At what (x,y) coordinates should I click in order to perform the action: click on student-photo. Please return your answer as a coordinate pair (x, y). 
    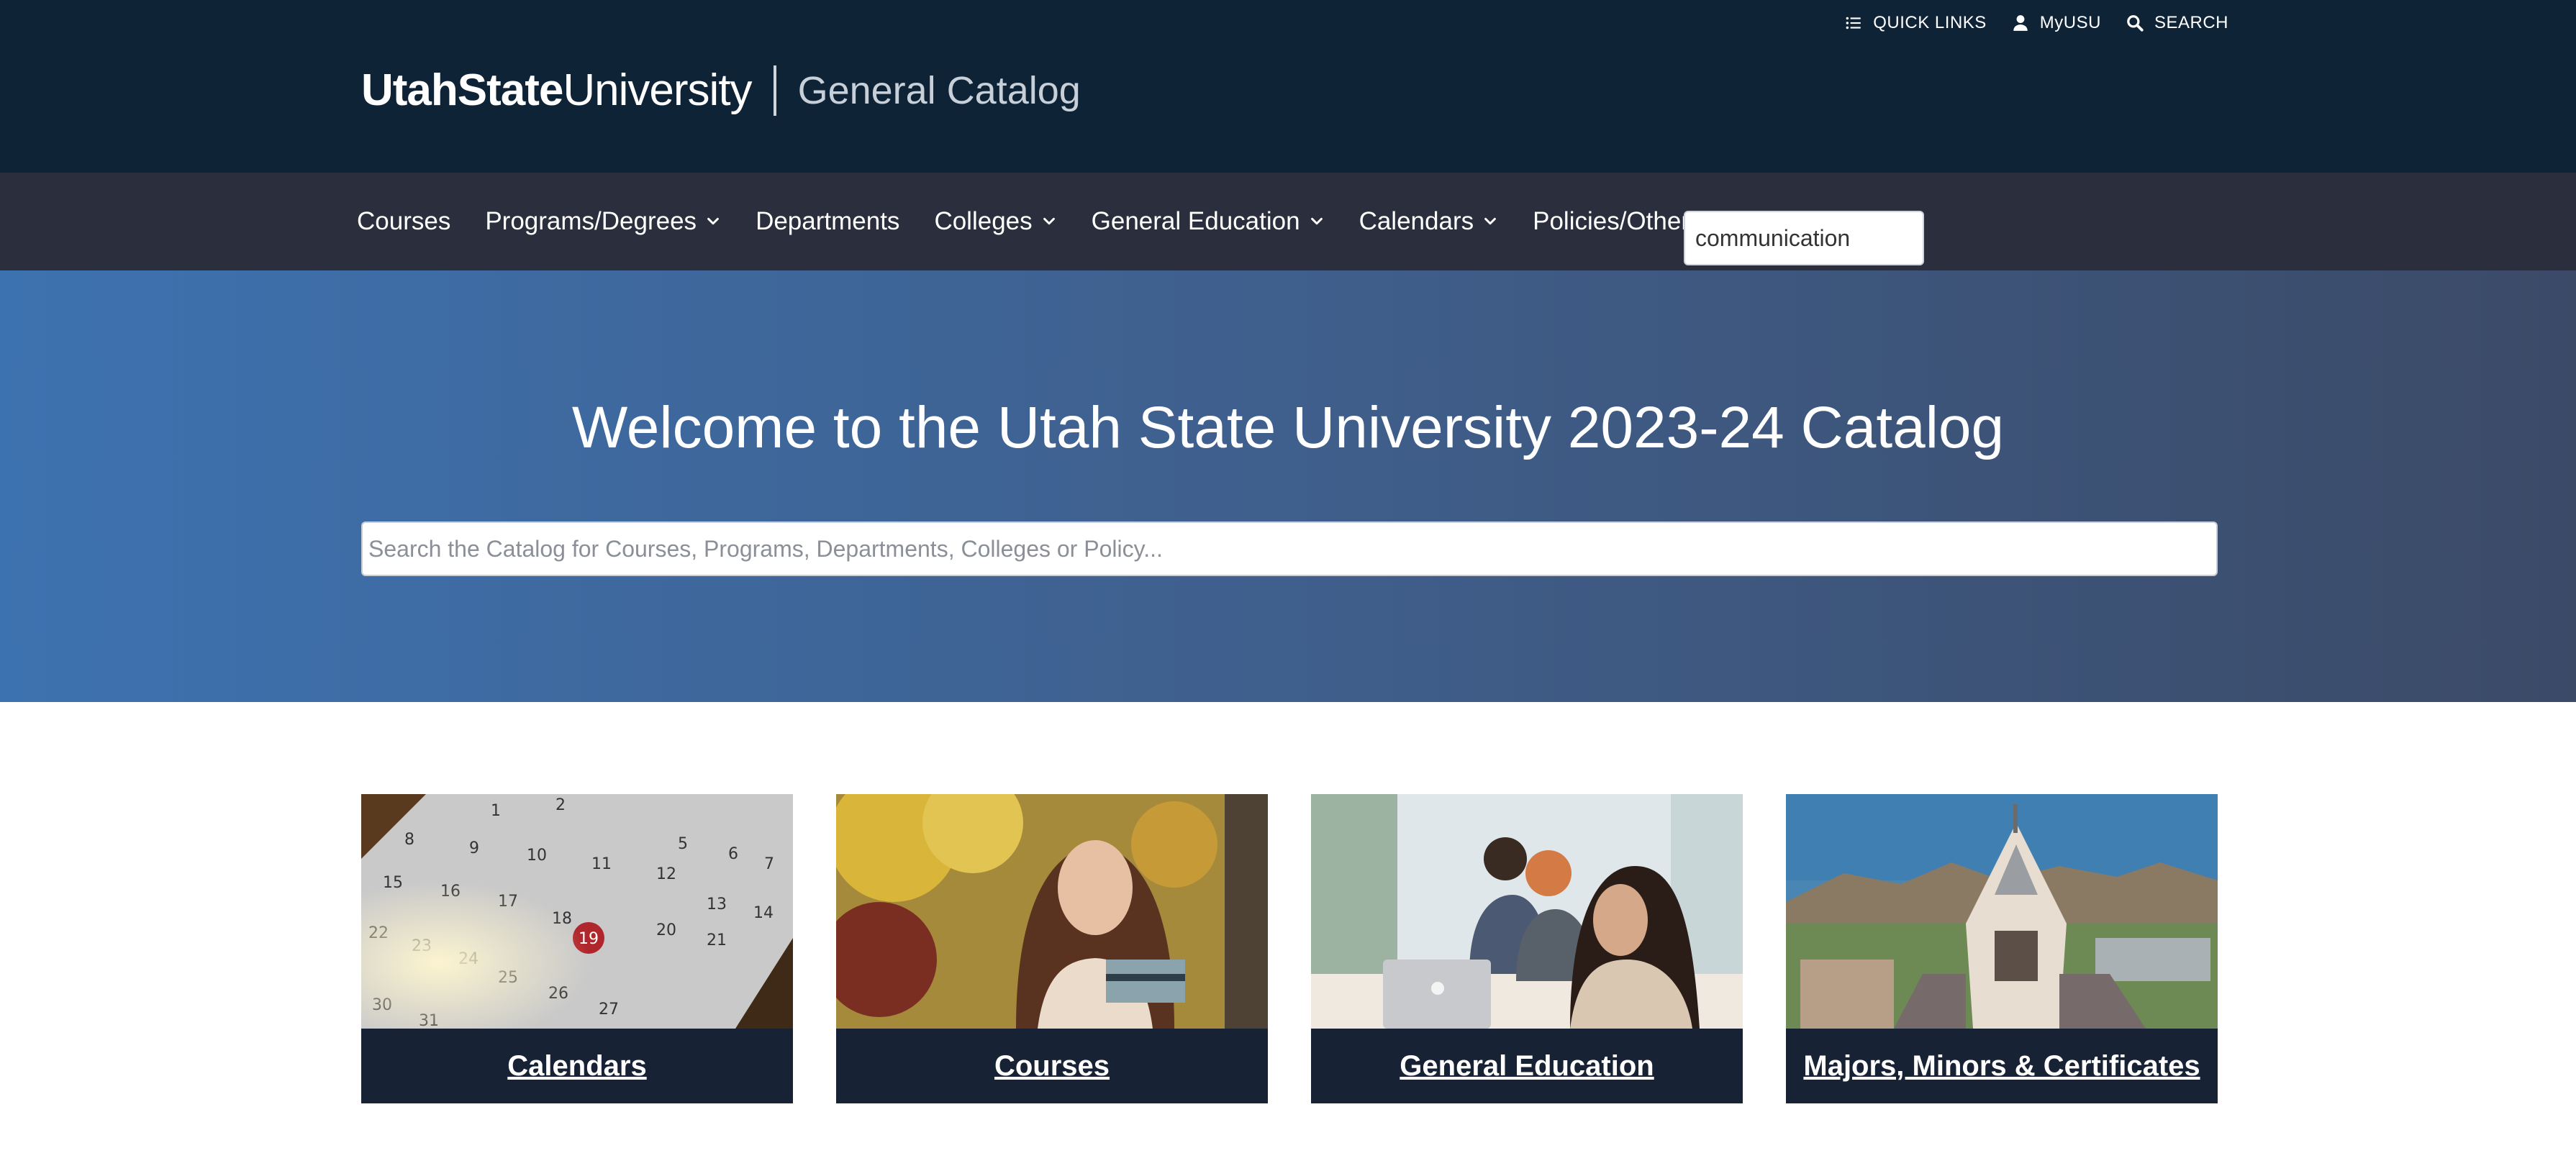
    Looking at the image, I should click on (1052, 912).